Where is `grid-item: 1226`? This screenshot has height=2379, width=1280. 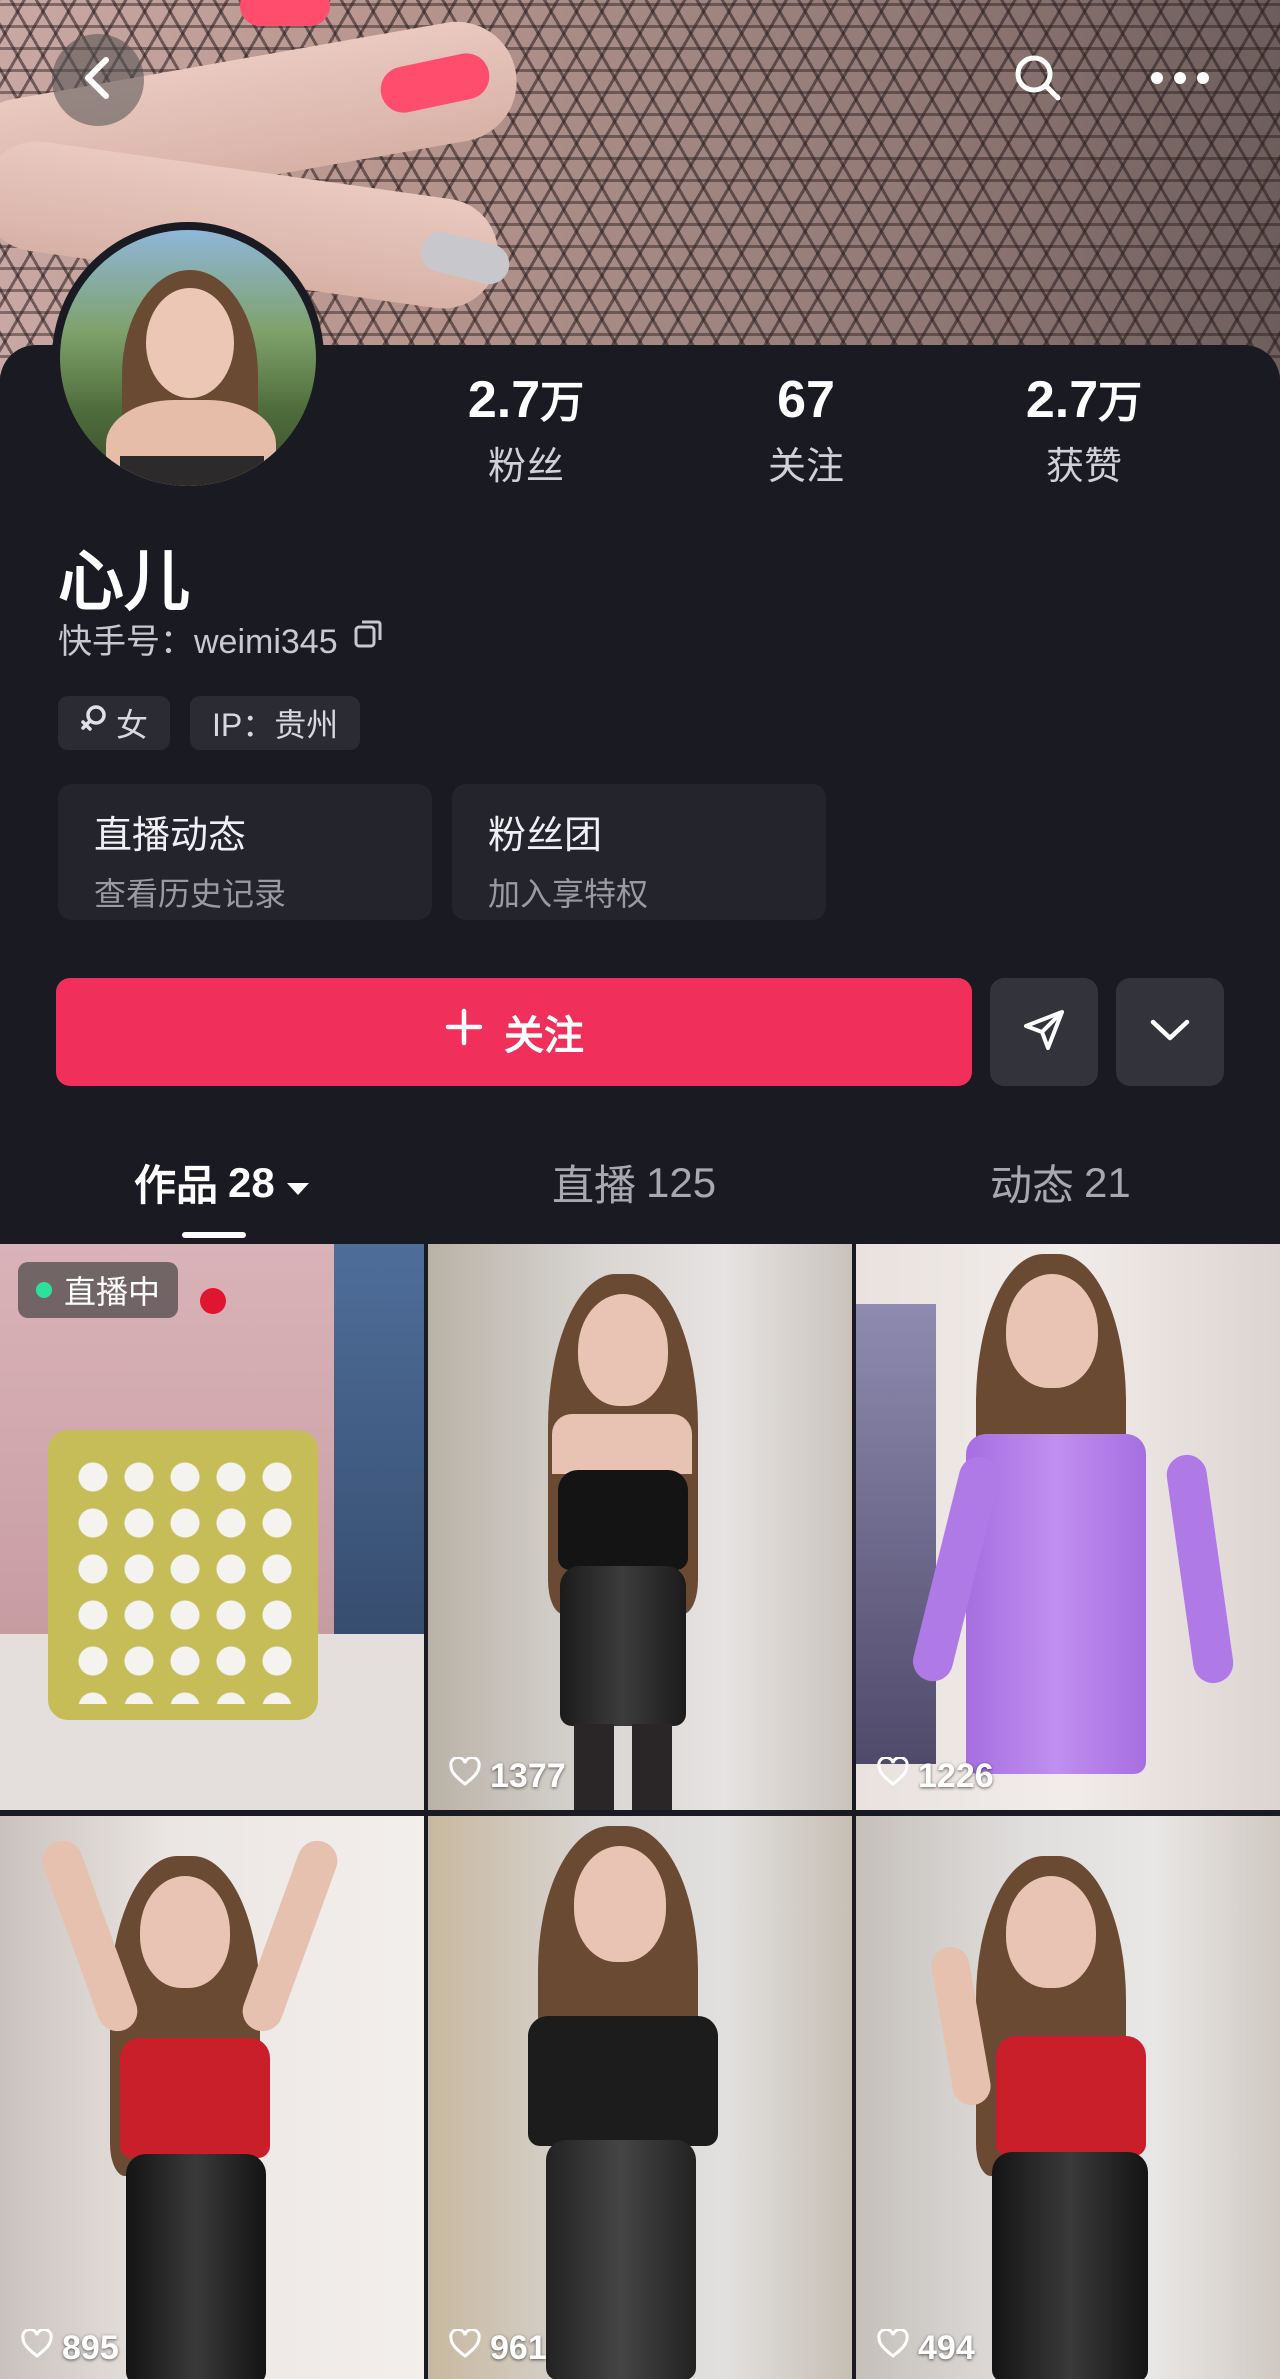 grid-item: 1226 is located at coordinates (1068, 1527).